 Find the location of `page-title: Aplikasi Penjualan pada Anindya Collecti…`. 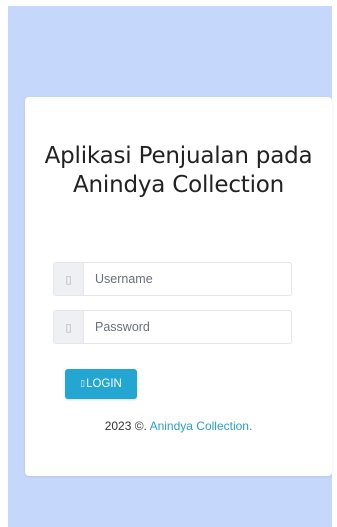

page-title: Aplikasi Penjualan pada Anindya Collecti… is located at coordinates (178, 170).